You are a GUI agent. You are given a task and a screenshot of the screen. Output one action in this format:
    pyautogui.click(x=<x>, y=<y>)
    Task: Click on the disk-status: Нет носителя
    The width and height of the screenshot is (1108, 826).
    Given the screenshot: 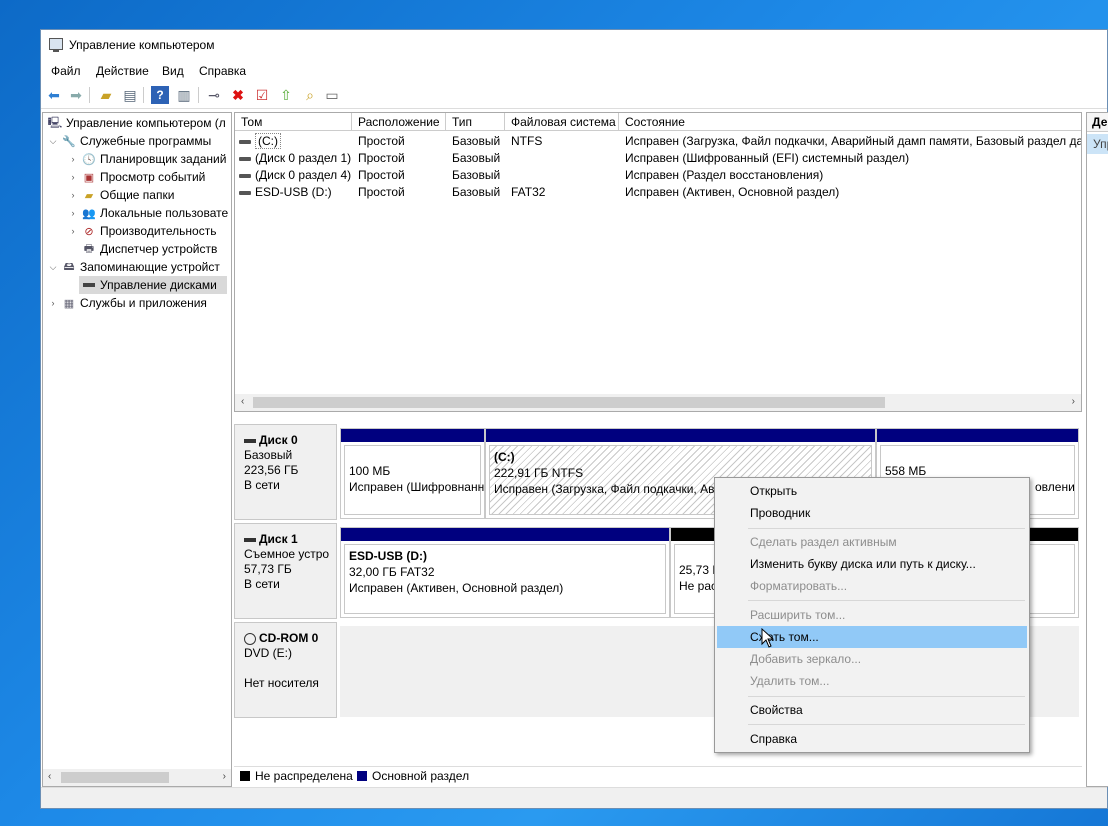 What is the action you would take?
    pyautogui.click(x=281, y=683)
    